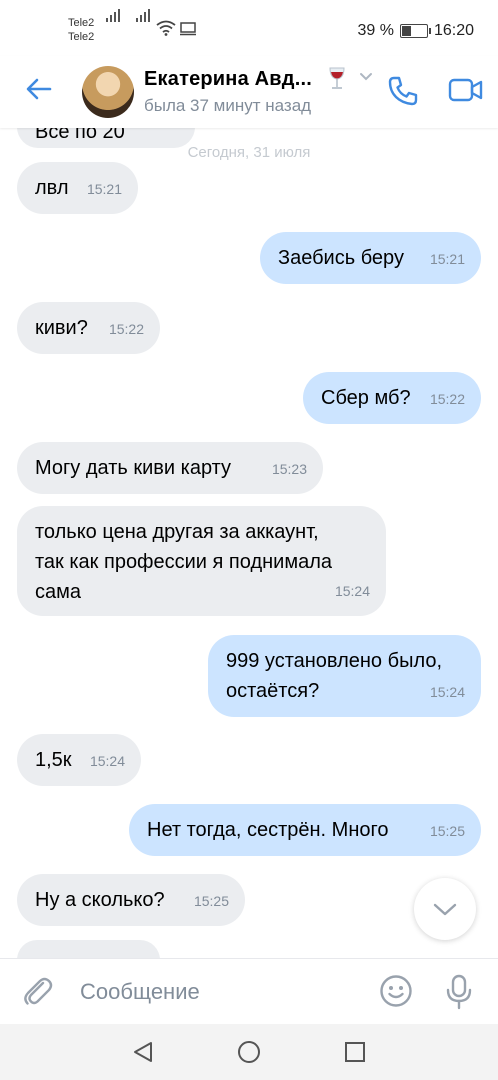 The height and width of the screenshot is (1080, 498). I want to click on scroll-down-button, so click(445, 909).